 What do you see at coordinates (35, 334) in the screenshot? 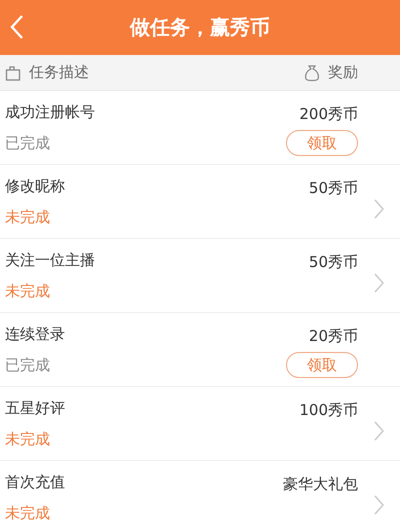
I see `task-name: 连续登录` at bounding box center [35, 334].